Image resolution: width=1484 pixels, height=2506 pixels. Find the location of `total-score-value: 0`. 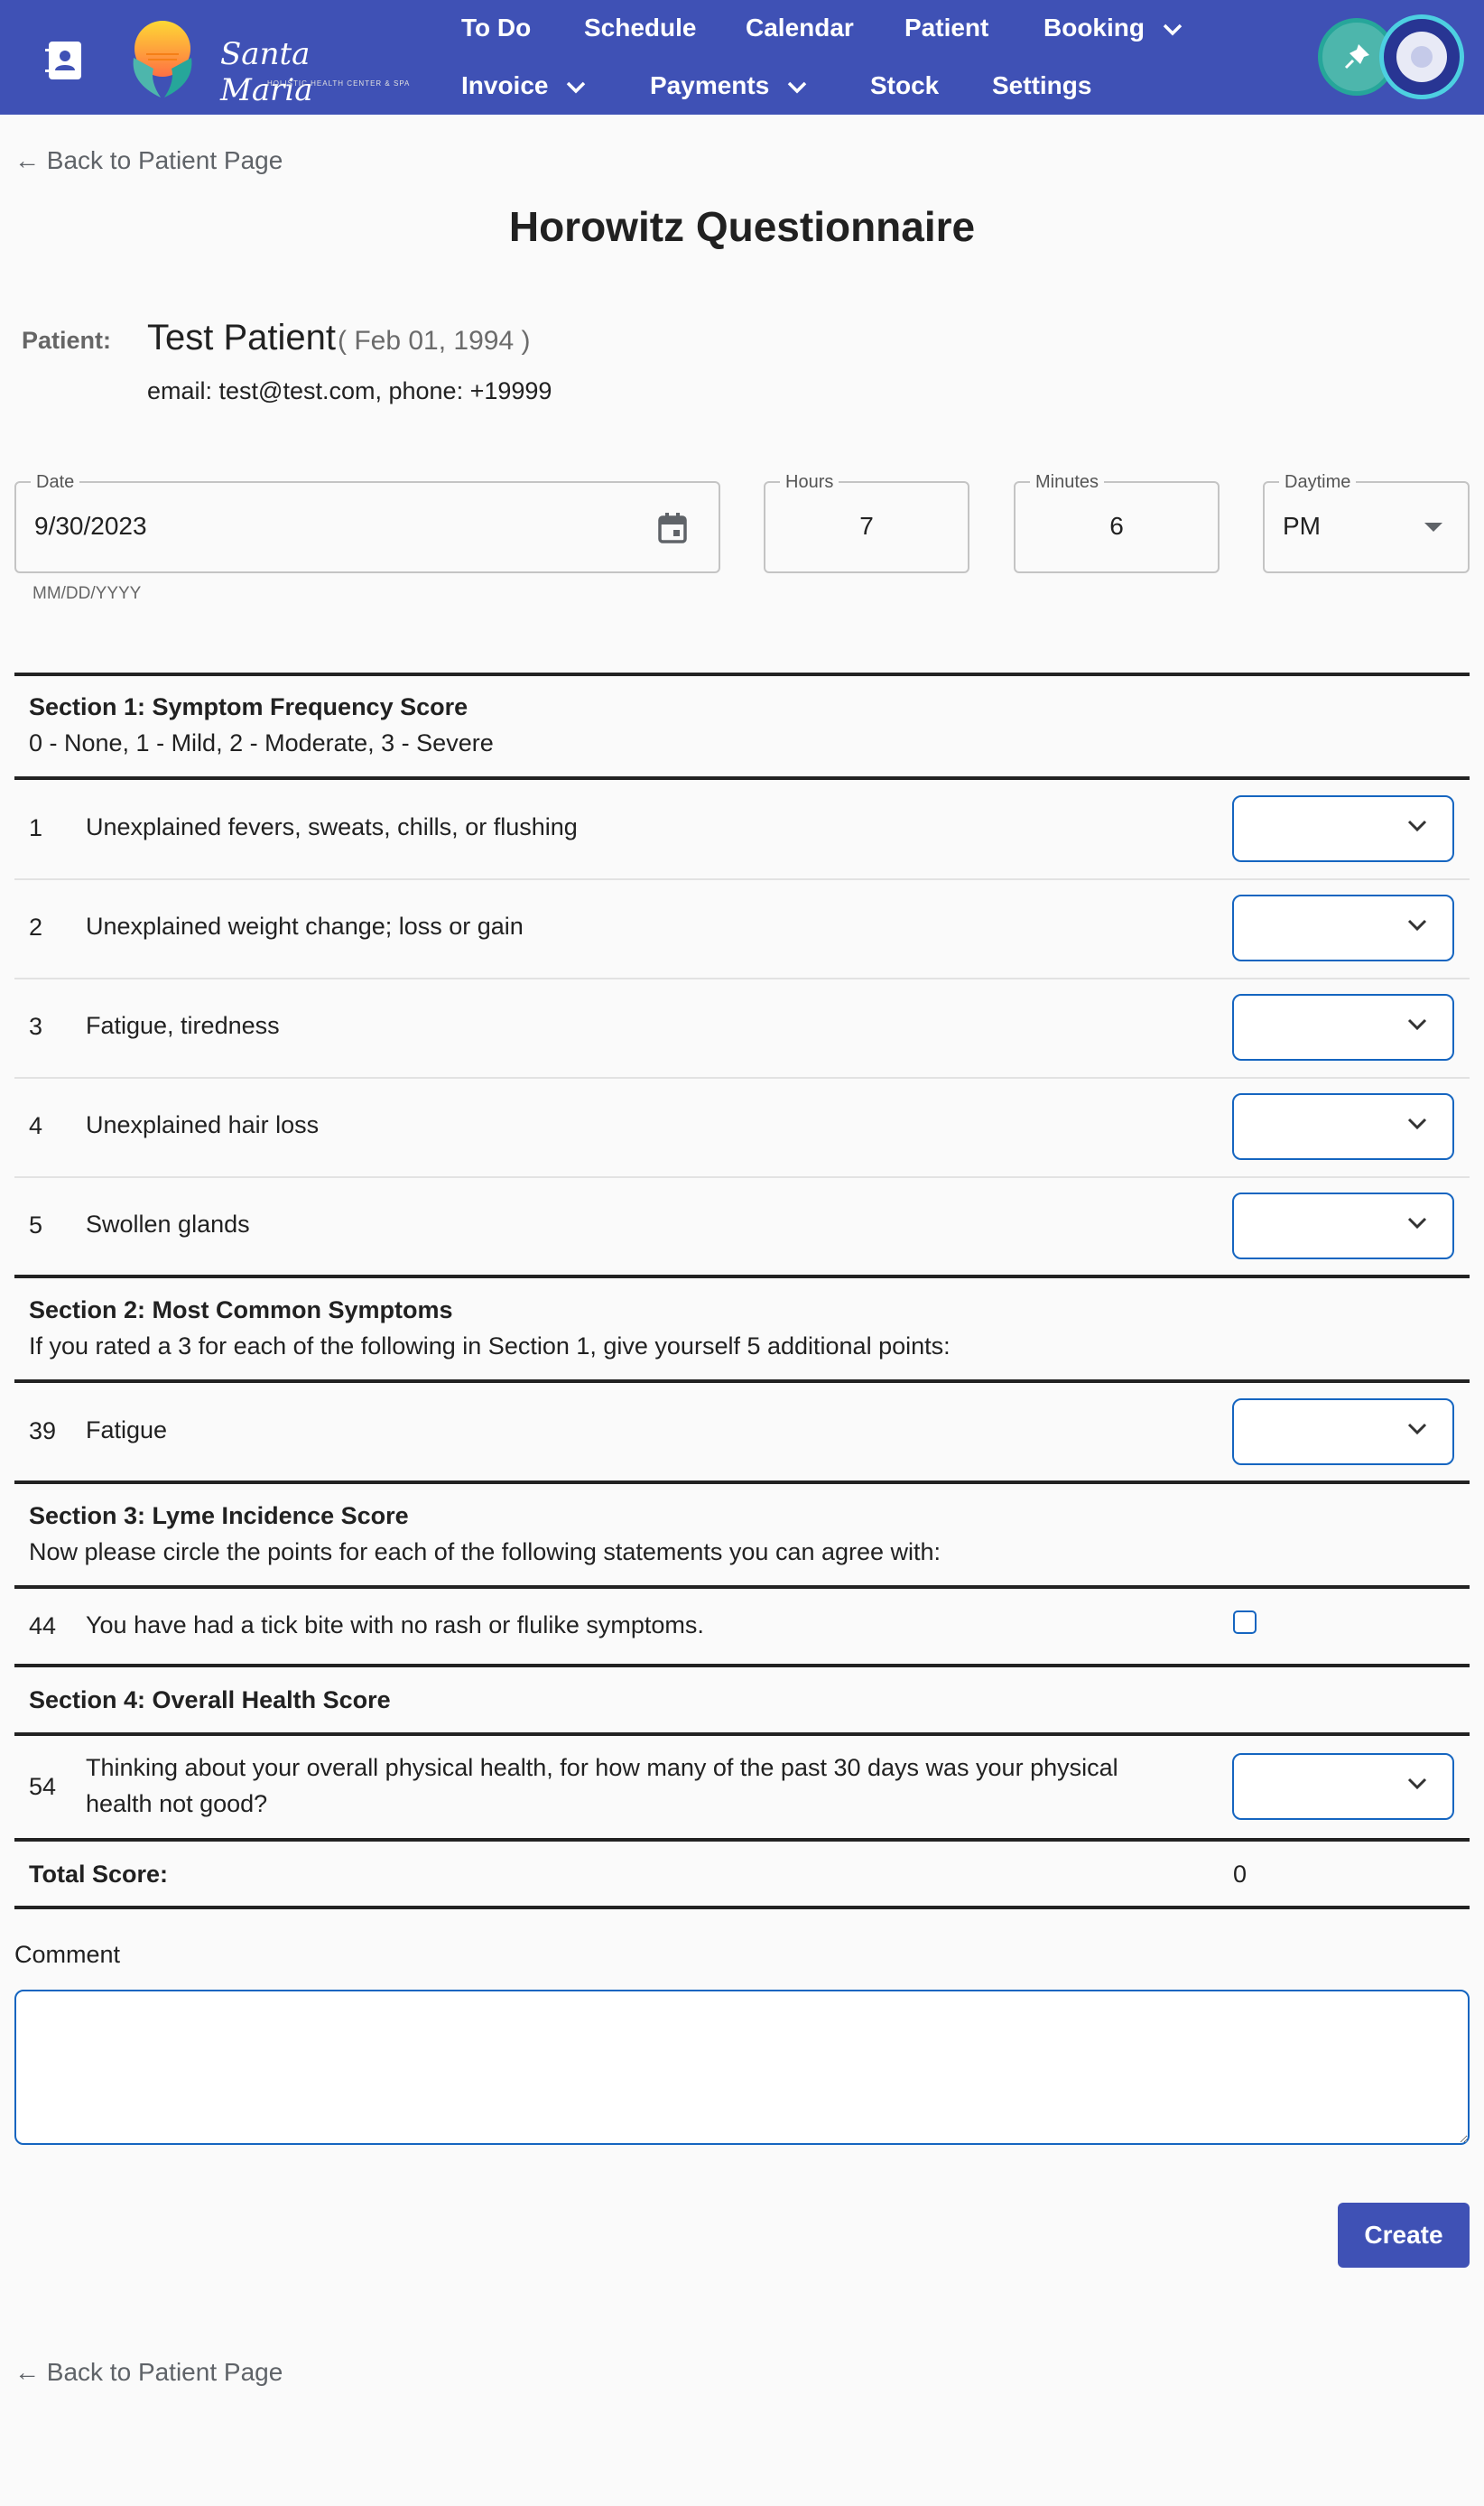

total-score-value: 0 is located at coordinates (1240, 1875).